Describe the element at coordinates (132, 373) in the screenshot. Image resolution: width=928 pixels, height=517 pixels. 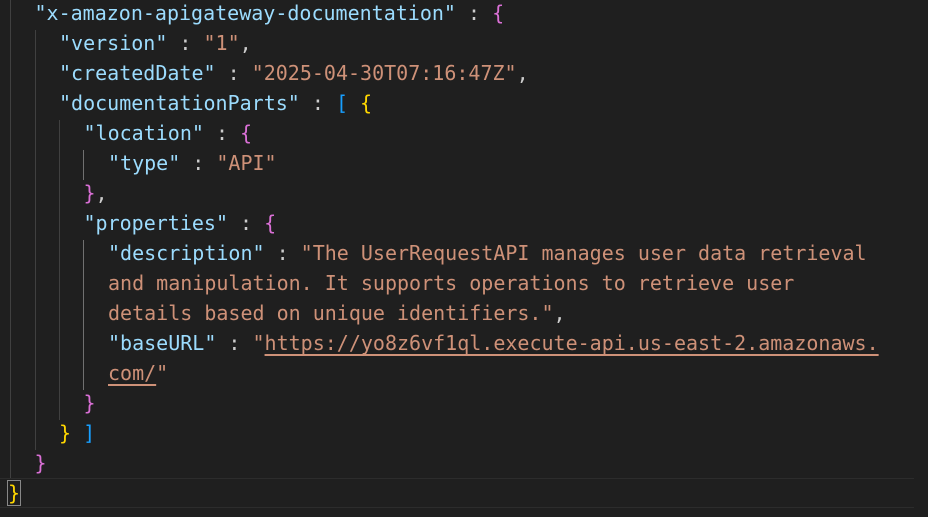
I see `url-link: com/` at that location.